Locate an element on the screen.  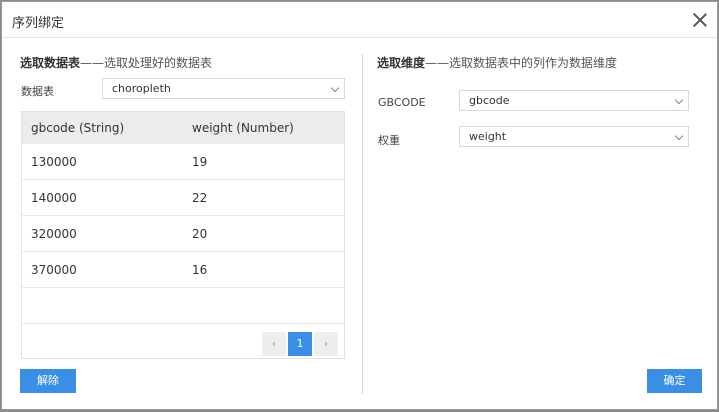
cell-gbcode: 320000 is located at coordinates (54, 234).